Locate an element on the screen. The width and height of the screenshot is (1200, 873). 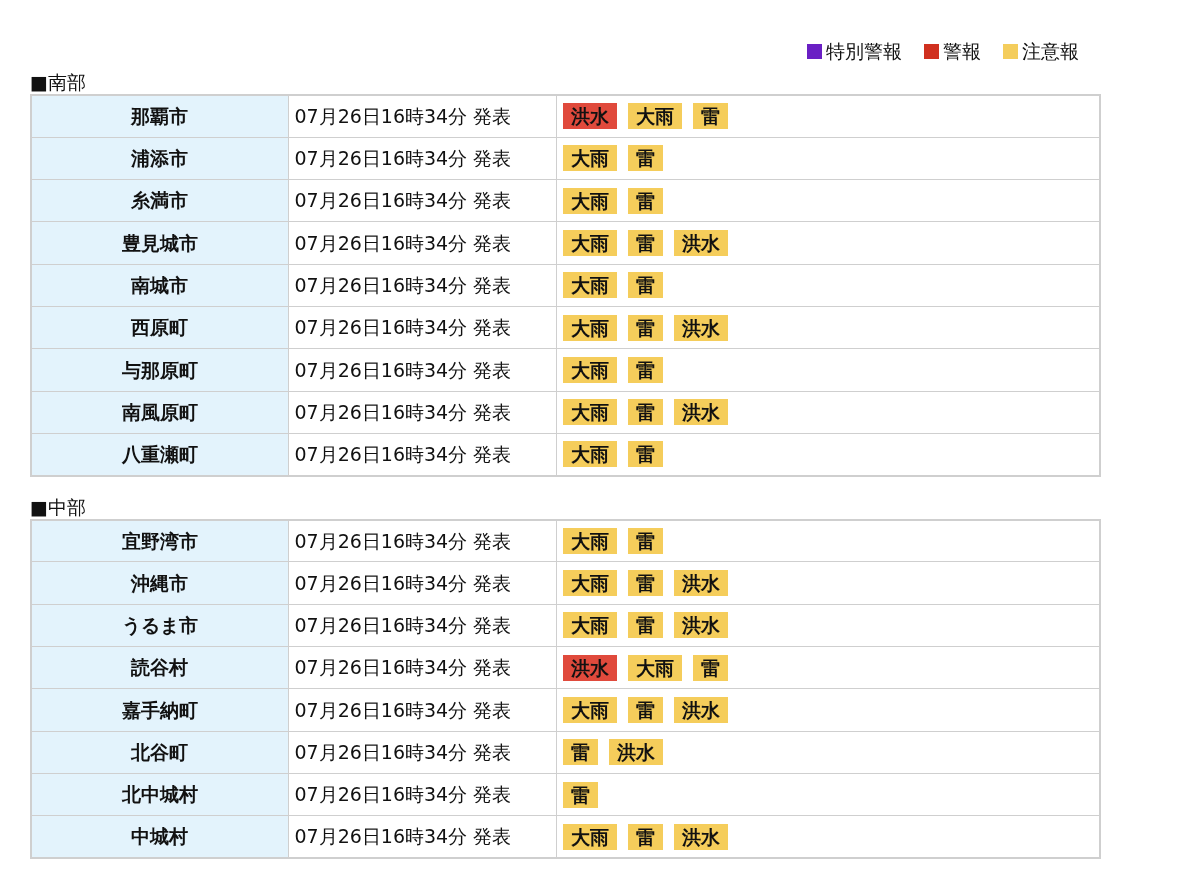
area-name-cell: 沖縄市 is located at coordinates (159, 583).